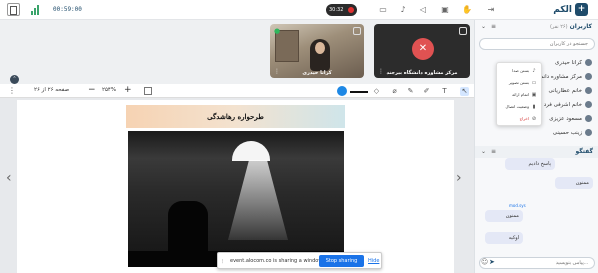  I want to click on signal-icon: ▮, so click(534, 107).